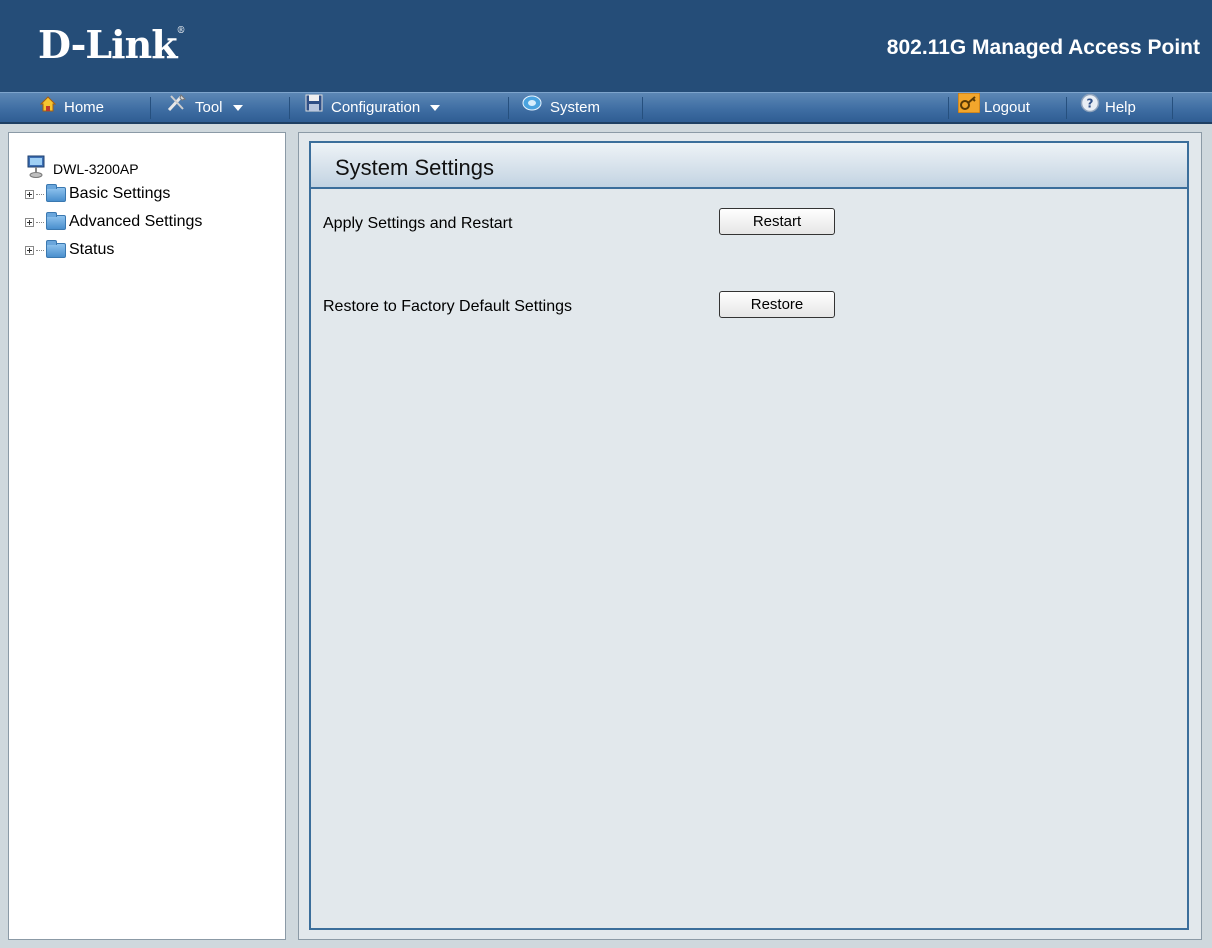 This screenshot has width=1212, height=948. What do you see at coordinates (1108, 107) in the screenshot?
I see `menu-help: ? Help` at bounding box center [1108, 107].